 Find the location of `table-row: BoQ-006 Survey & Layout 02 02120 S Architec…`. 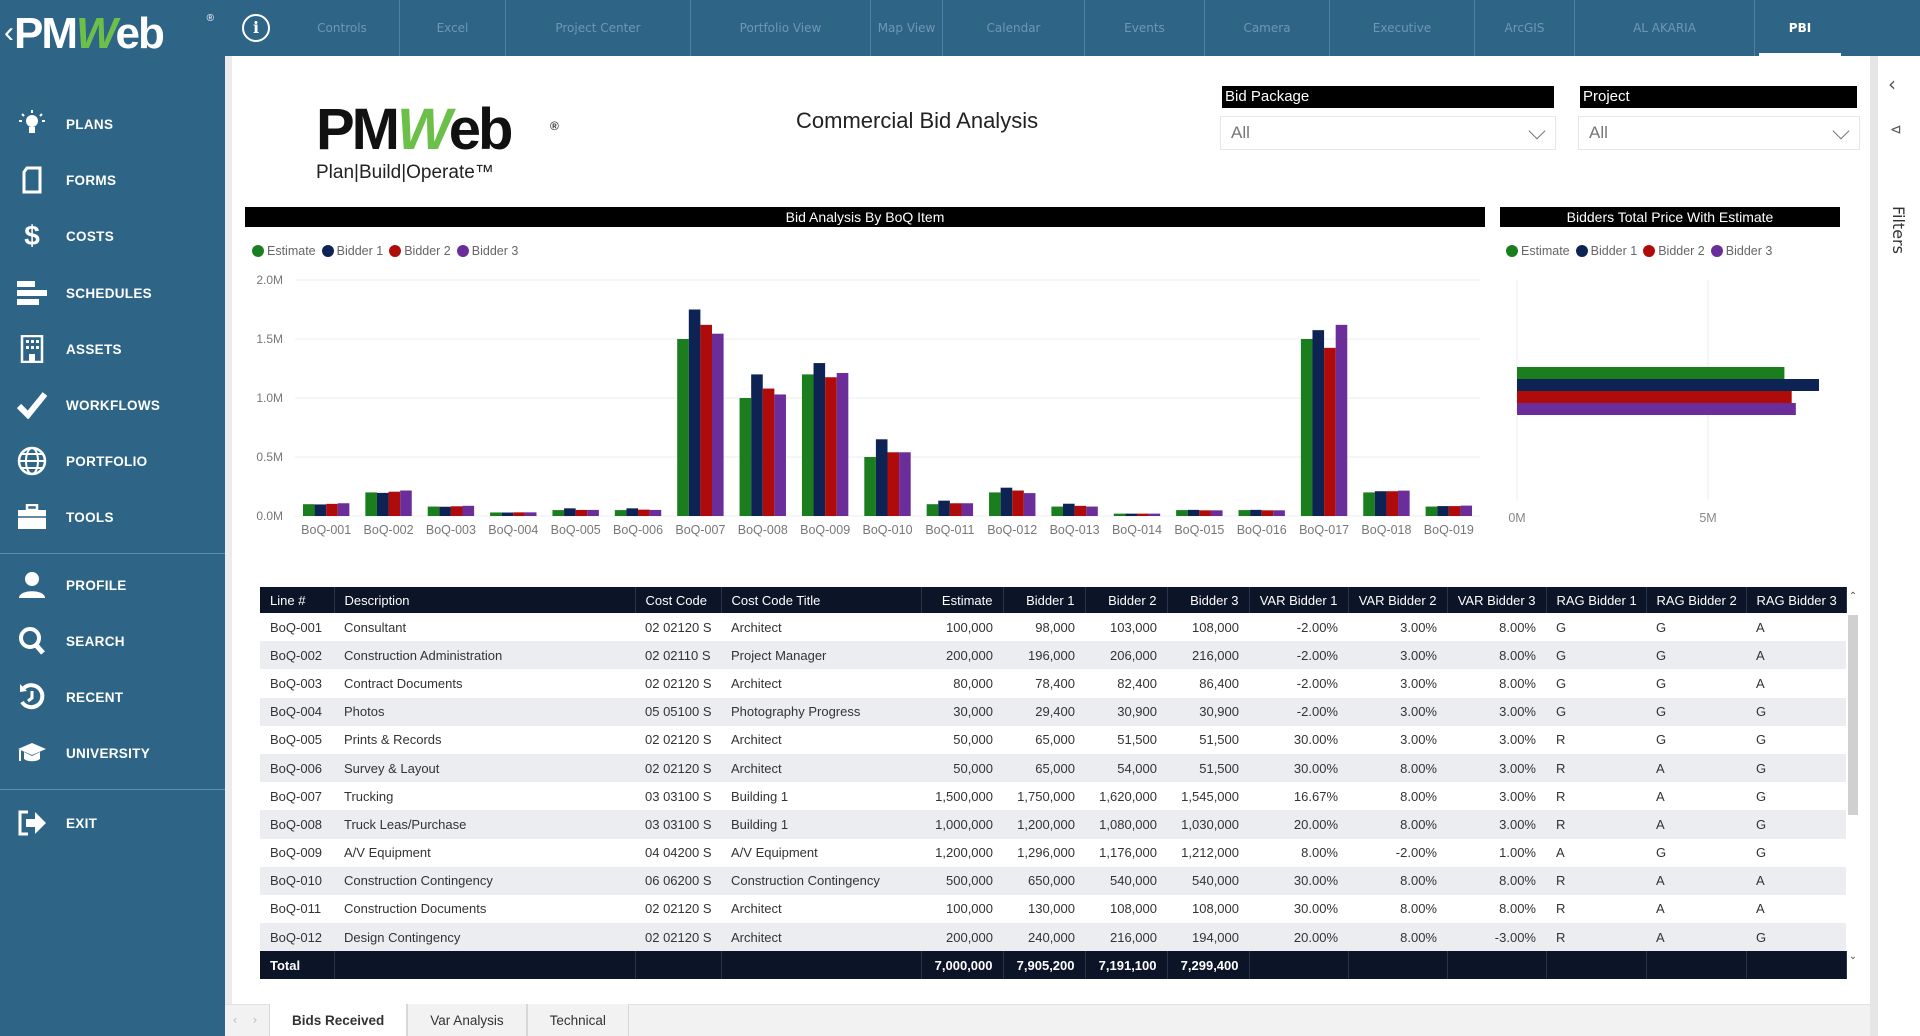

table-row: BoQ-006 Survey & Layout 02 02120 S Architec… is located at coordinates (1053, 768).